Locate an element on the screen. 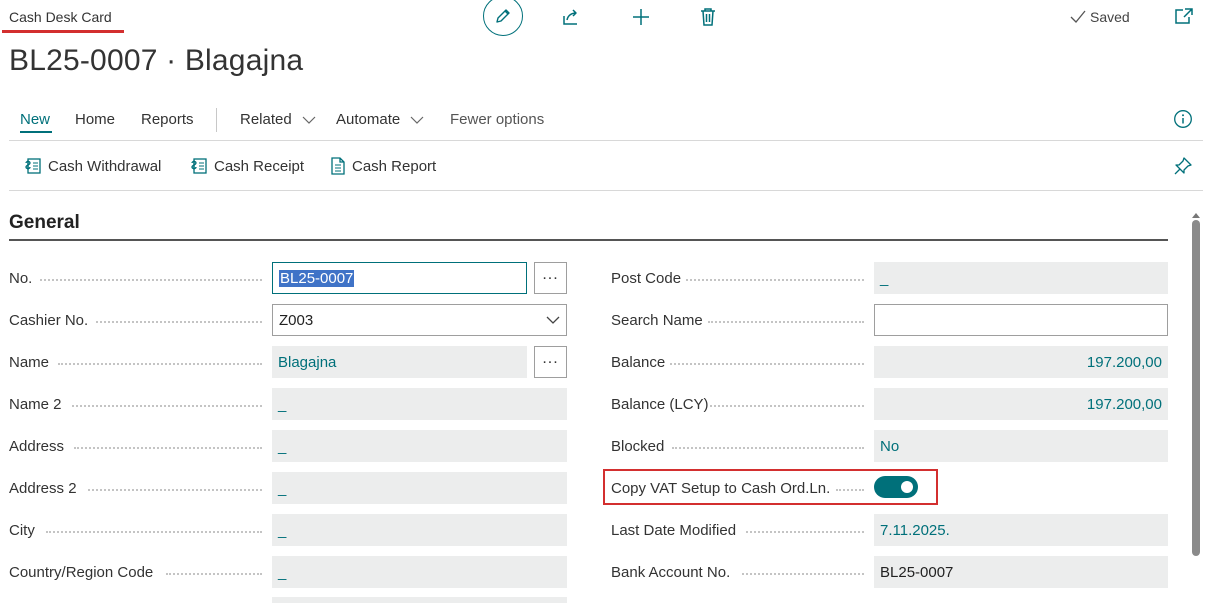  name-label: Name is located at coordinates (29, 362).